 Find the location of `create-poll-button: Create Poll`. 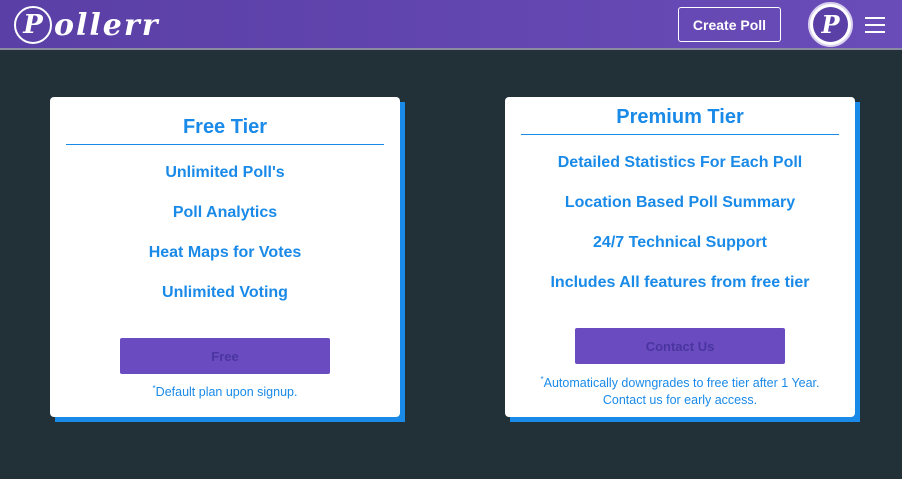

create-poll-button: Create Poll is located at coordinates (729, 24).